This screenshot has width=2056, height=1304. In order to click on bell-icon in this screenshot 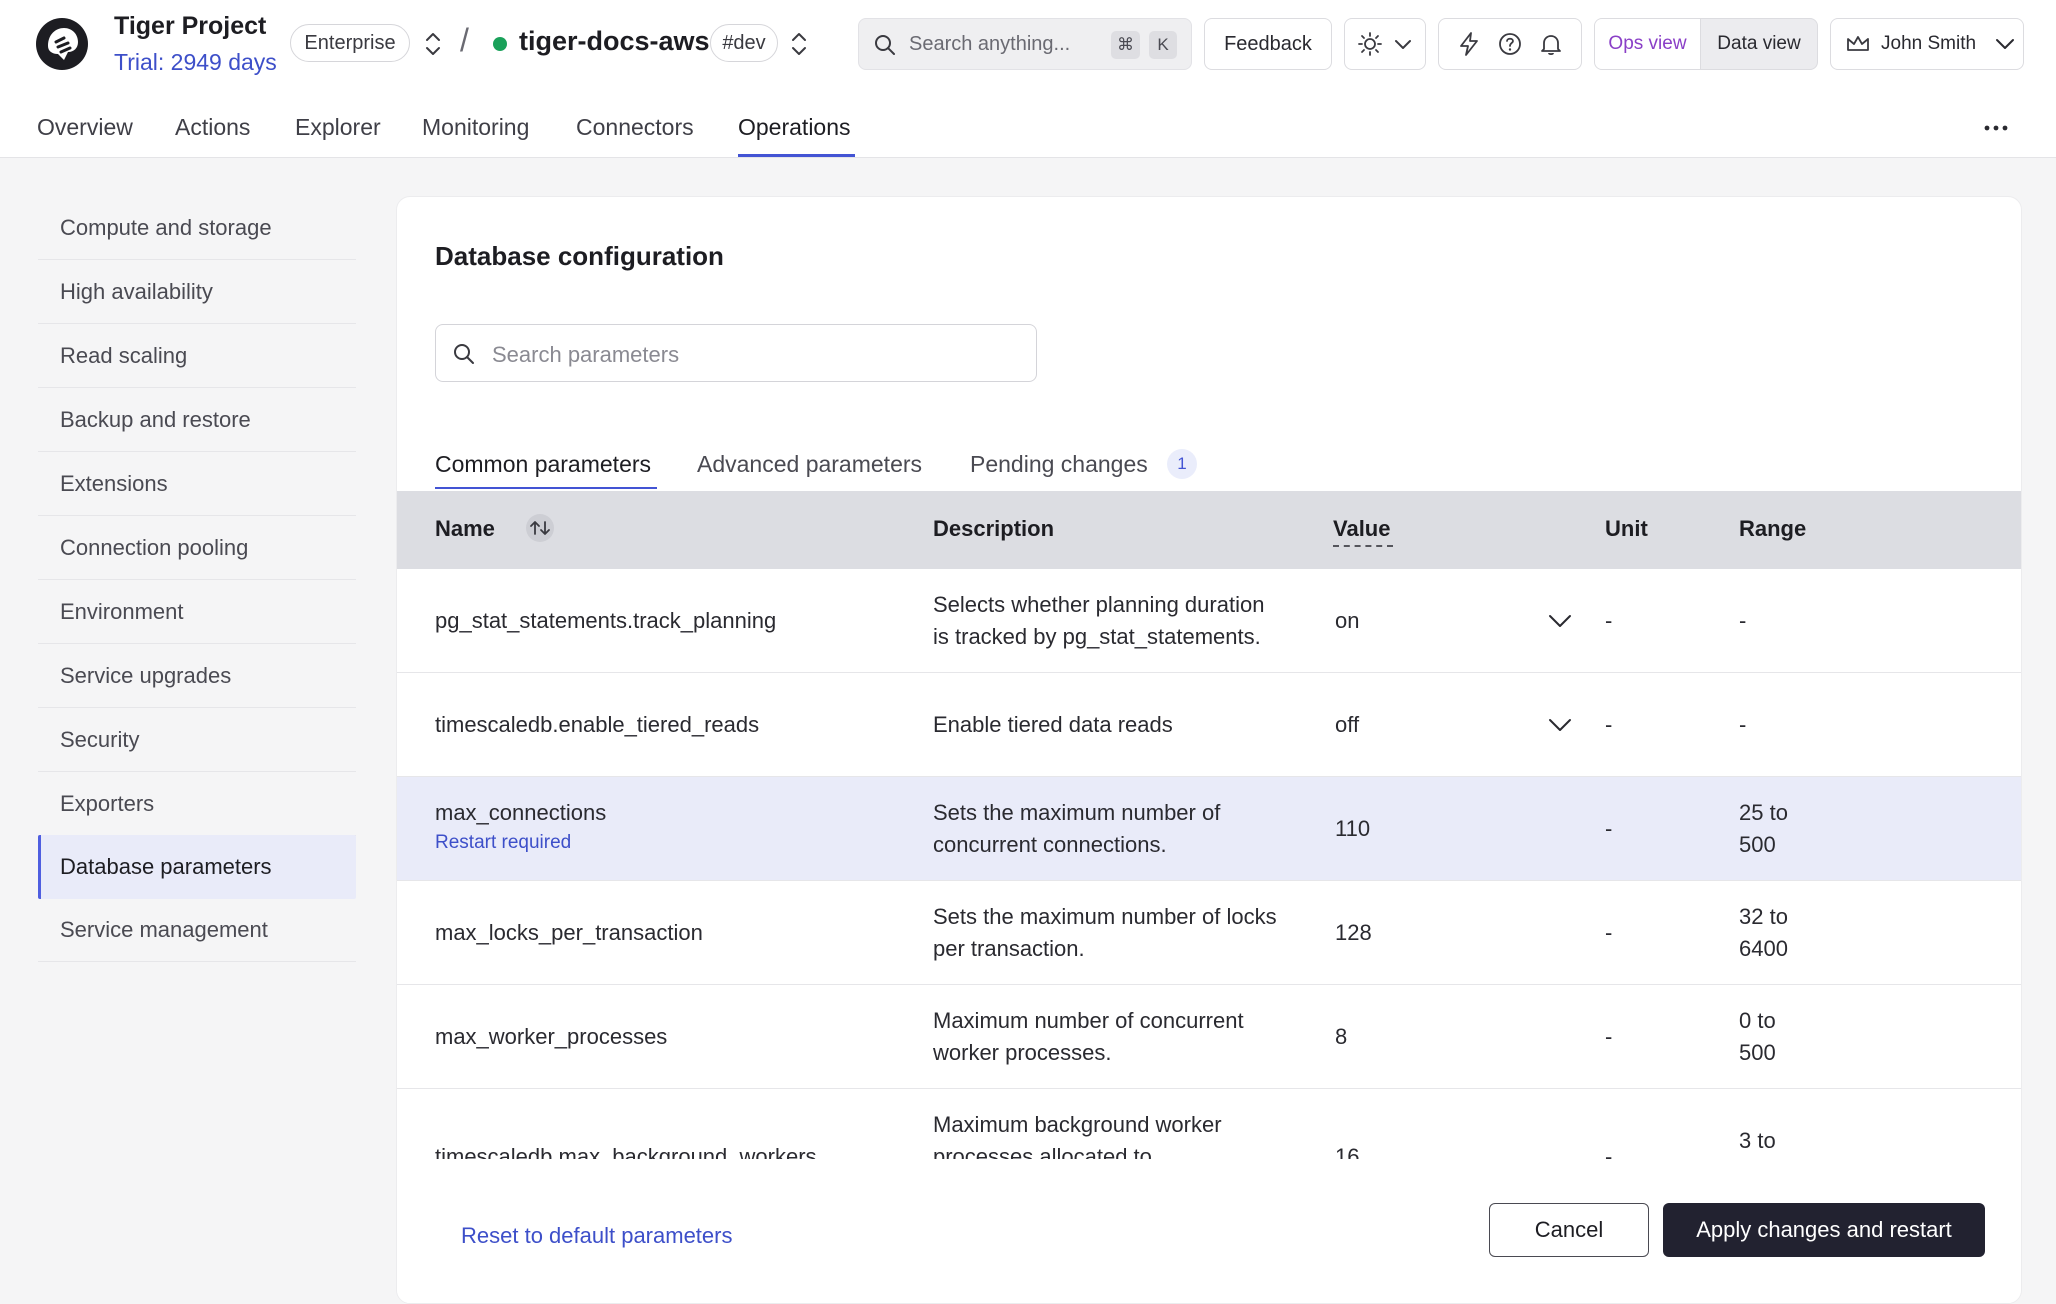, I will do `click(1551, 44)`.